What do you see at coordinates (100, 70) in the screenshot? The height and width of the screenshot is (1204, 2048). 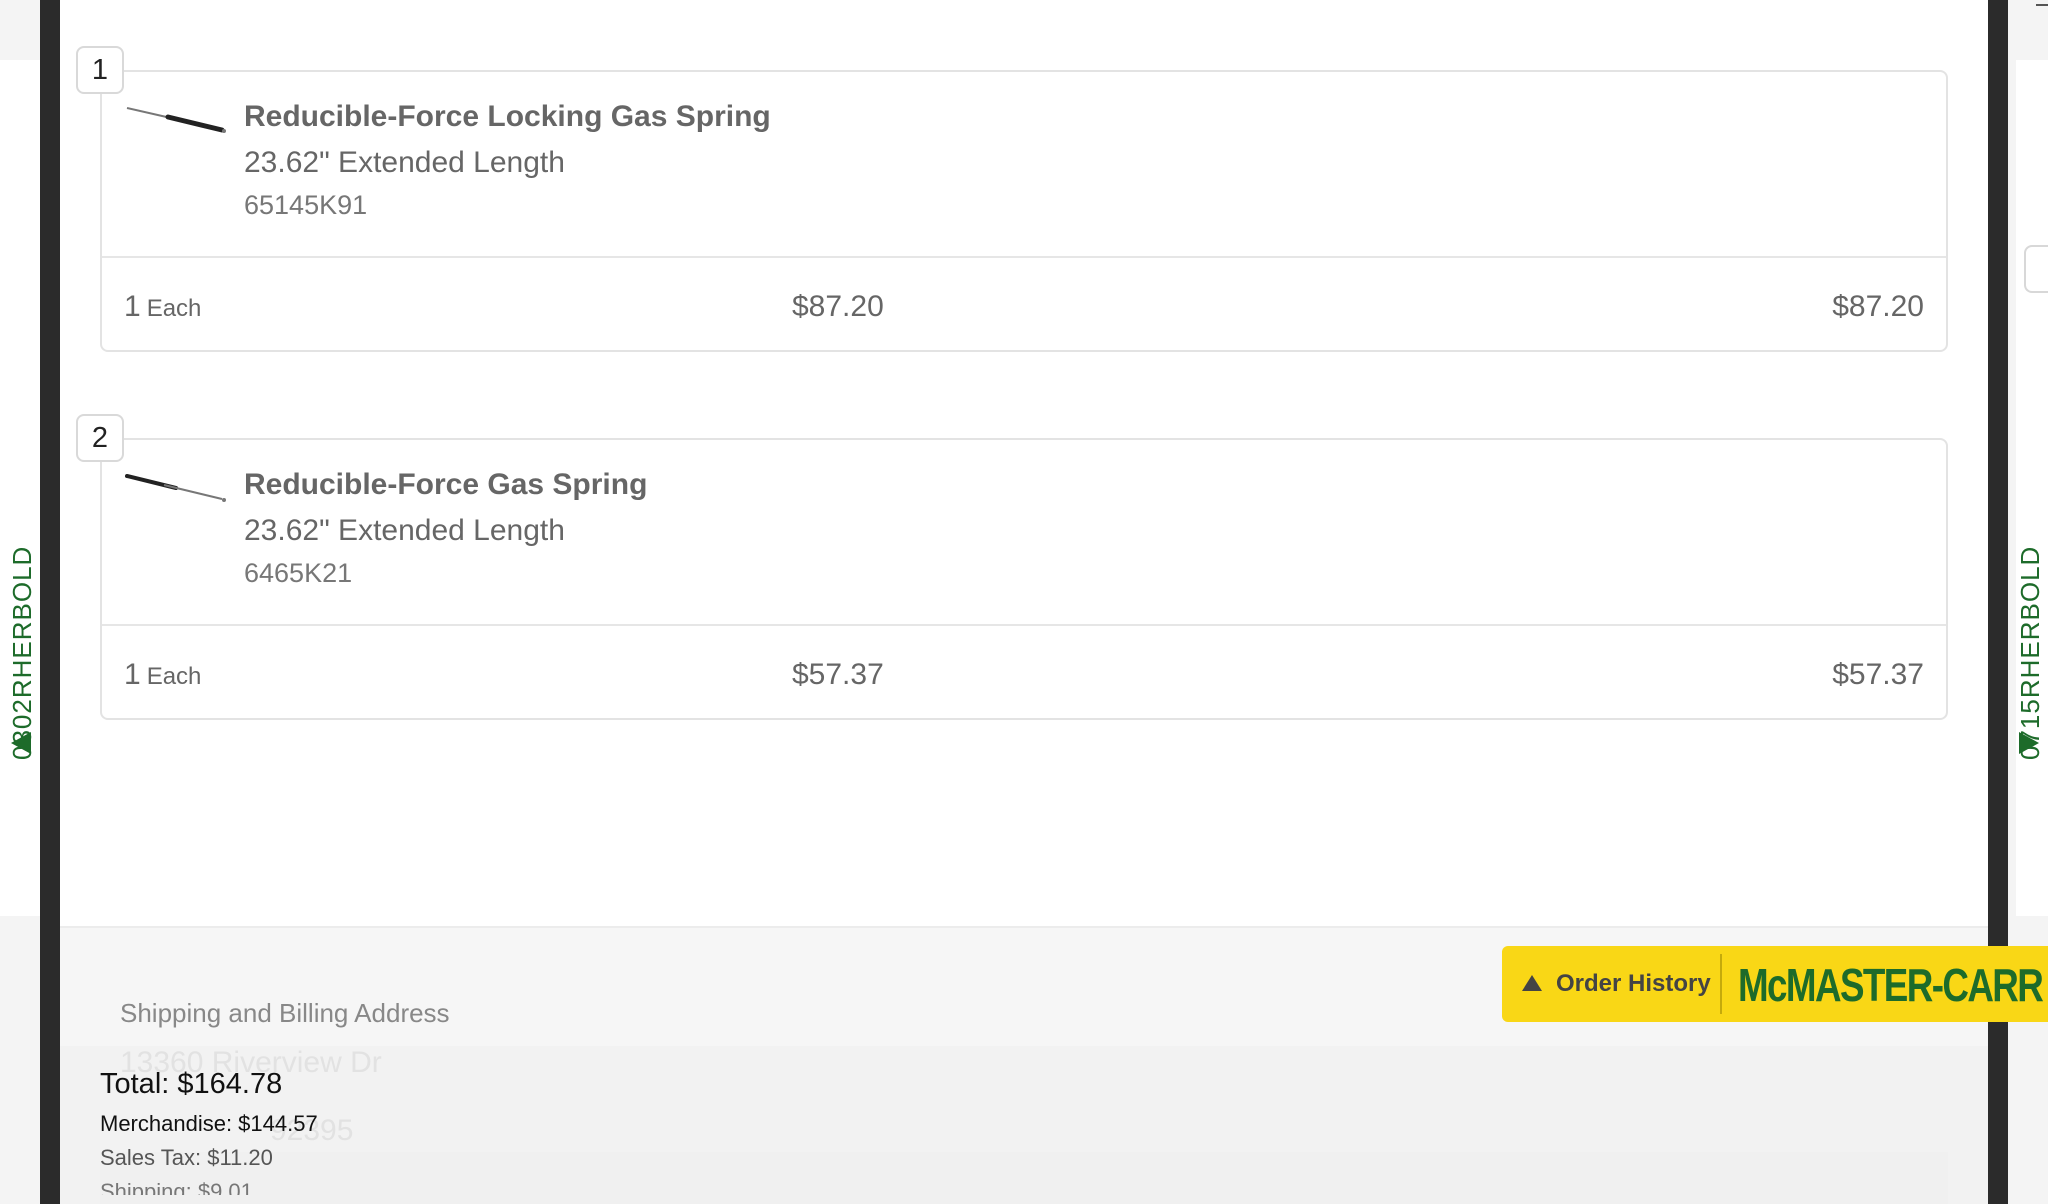 I see `item-number-badge: 1` at bounding box center [100, 70].